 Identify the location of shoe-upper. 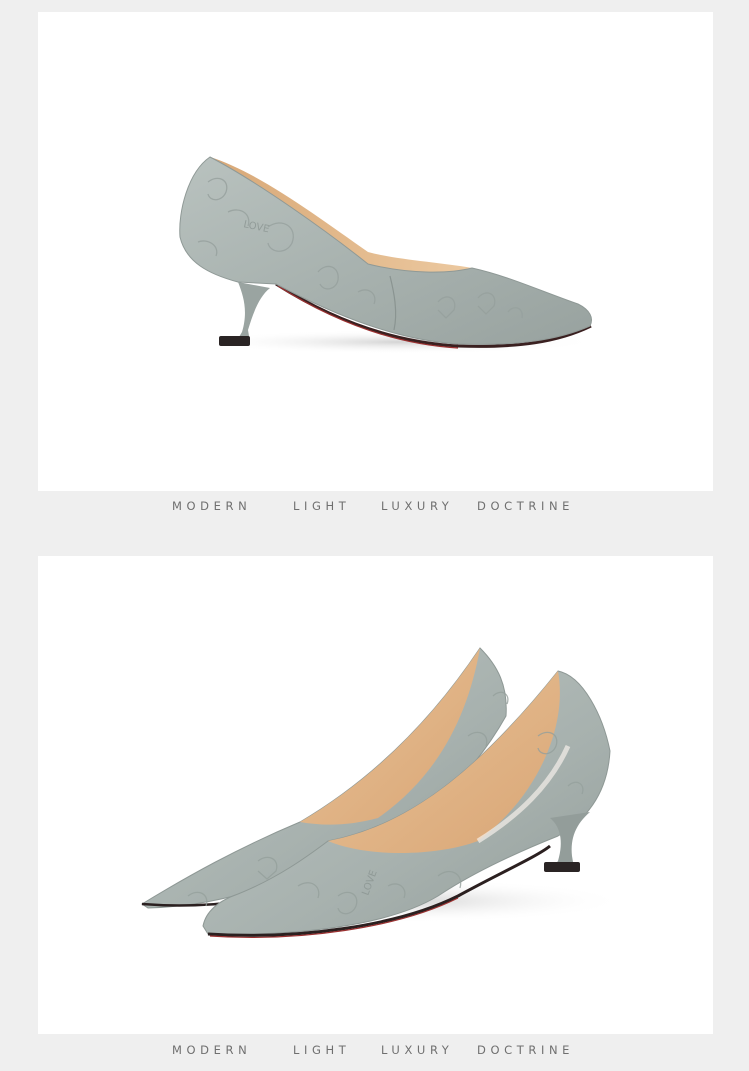
(385, 250).